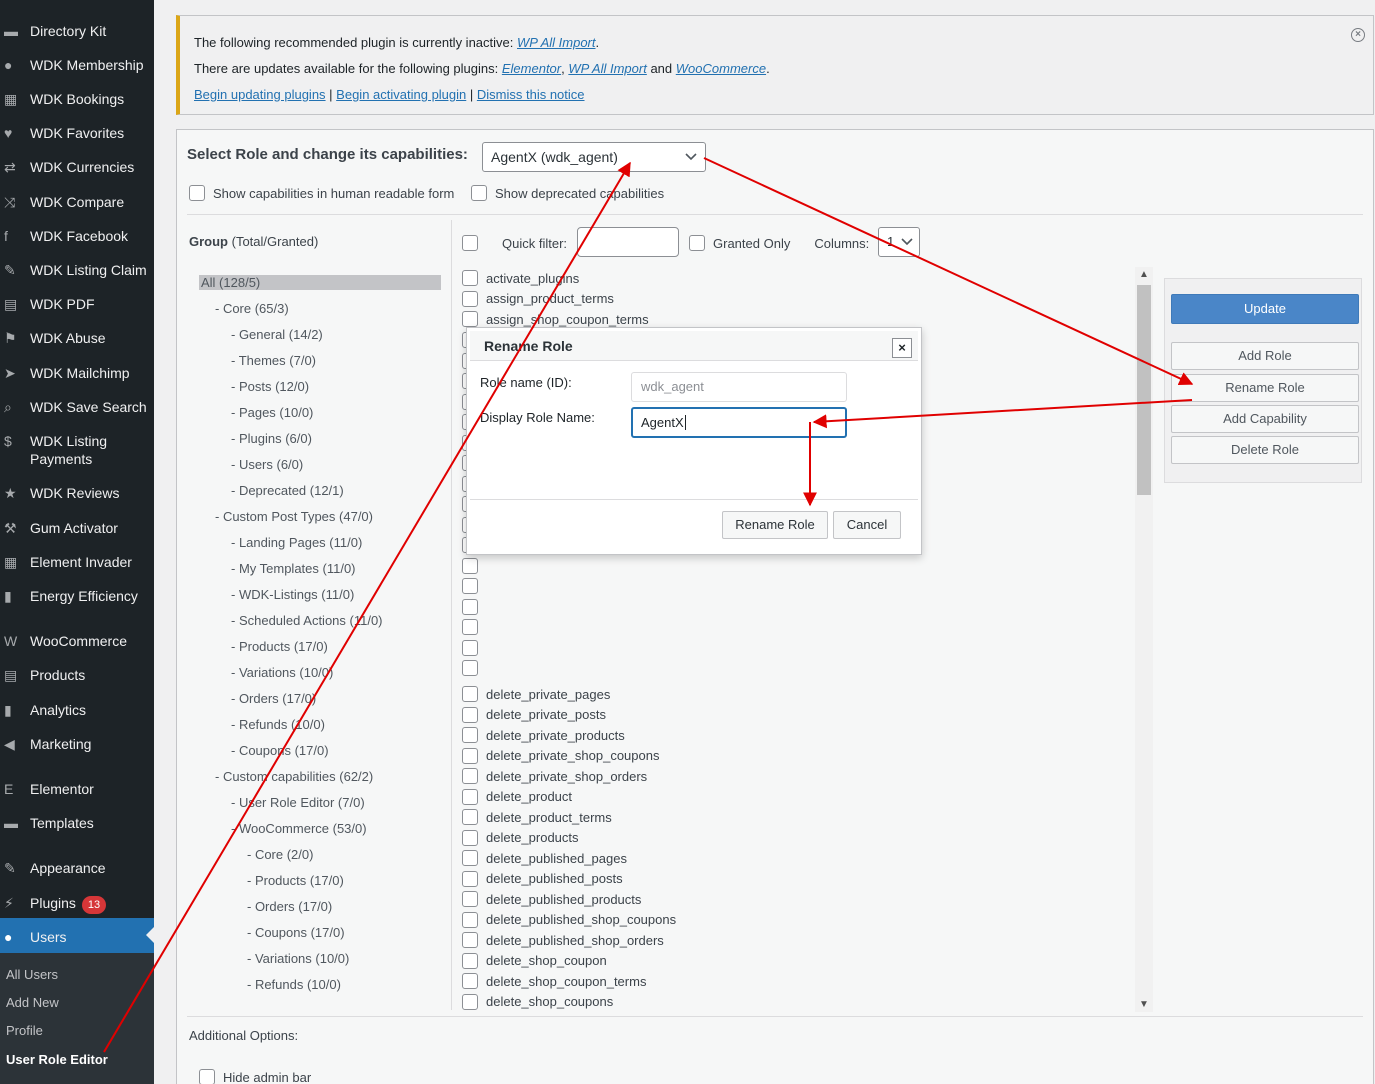 The image size is (1375, 1084). What do you see at coordinates (899, 242) in the screenshot?
I see `columns-select: 1` at bounding box center [899, 242].